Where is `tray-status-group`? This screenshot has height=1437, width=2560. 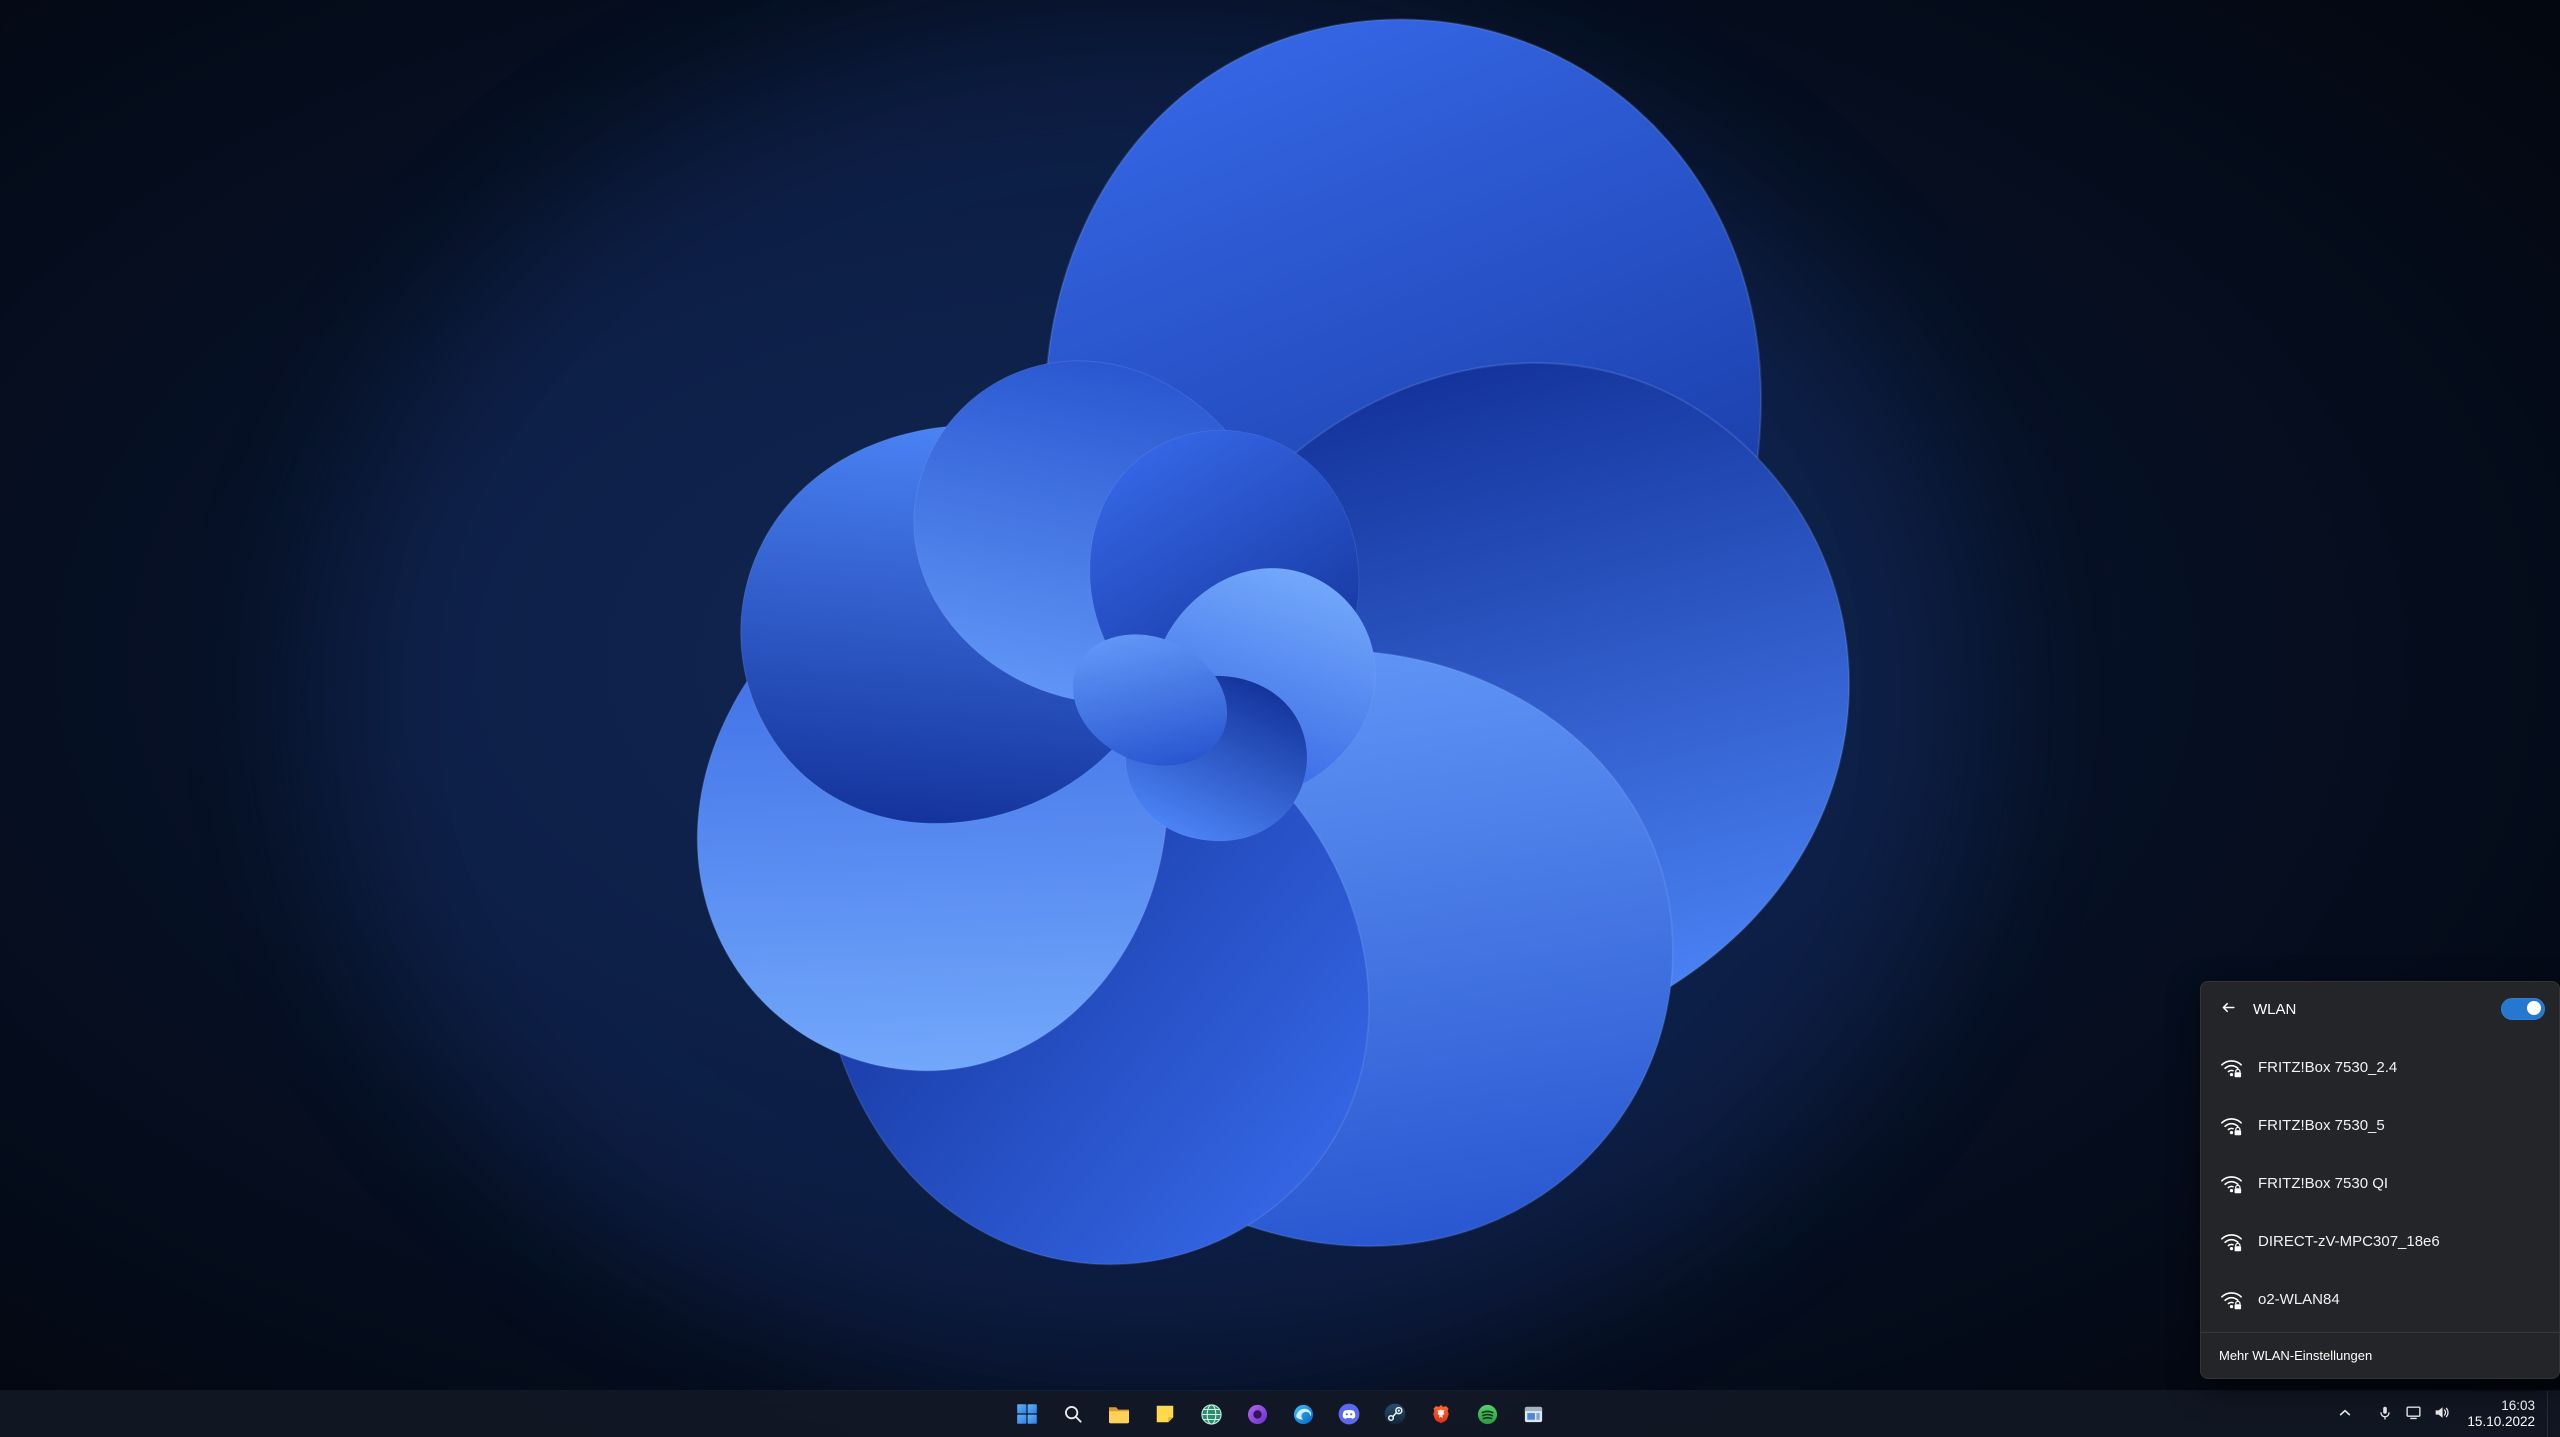 tray-status-group is located at coordinates (2413, 1414).